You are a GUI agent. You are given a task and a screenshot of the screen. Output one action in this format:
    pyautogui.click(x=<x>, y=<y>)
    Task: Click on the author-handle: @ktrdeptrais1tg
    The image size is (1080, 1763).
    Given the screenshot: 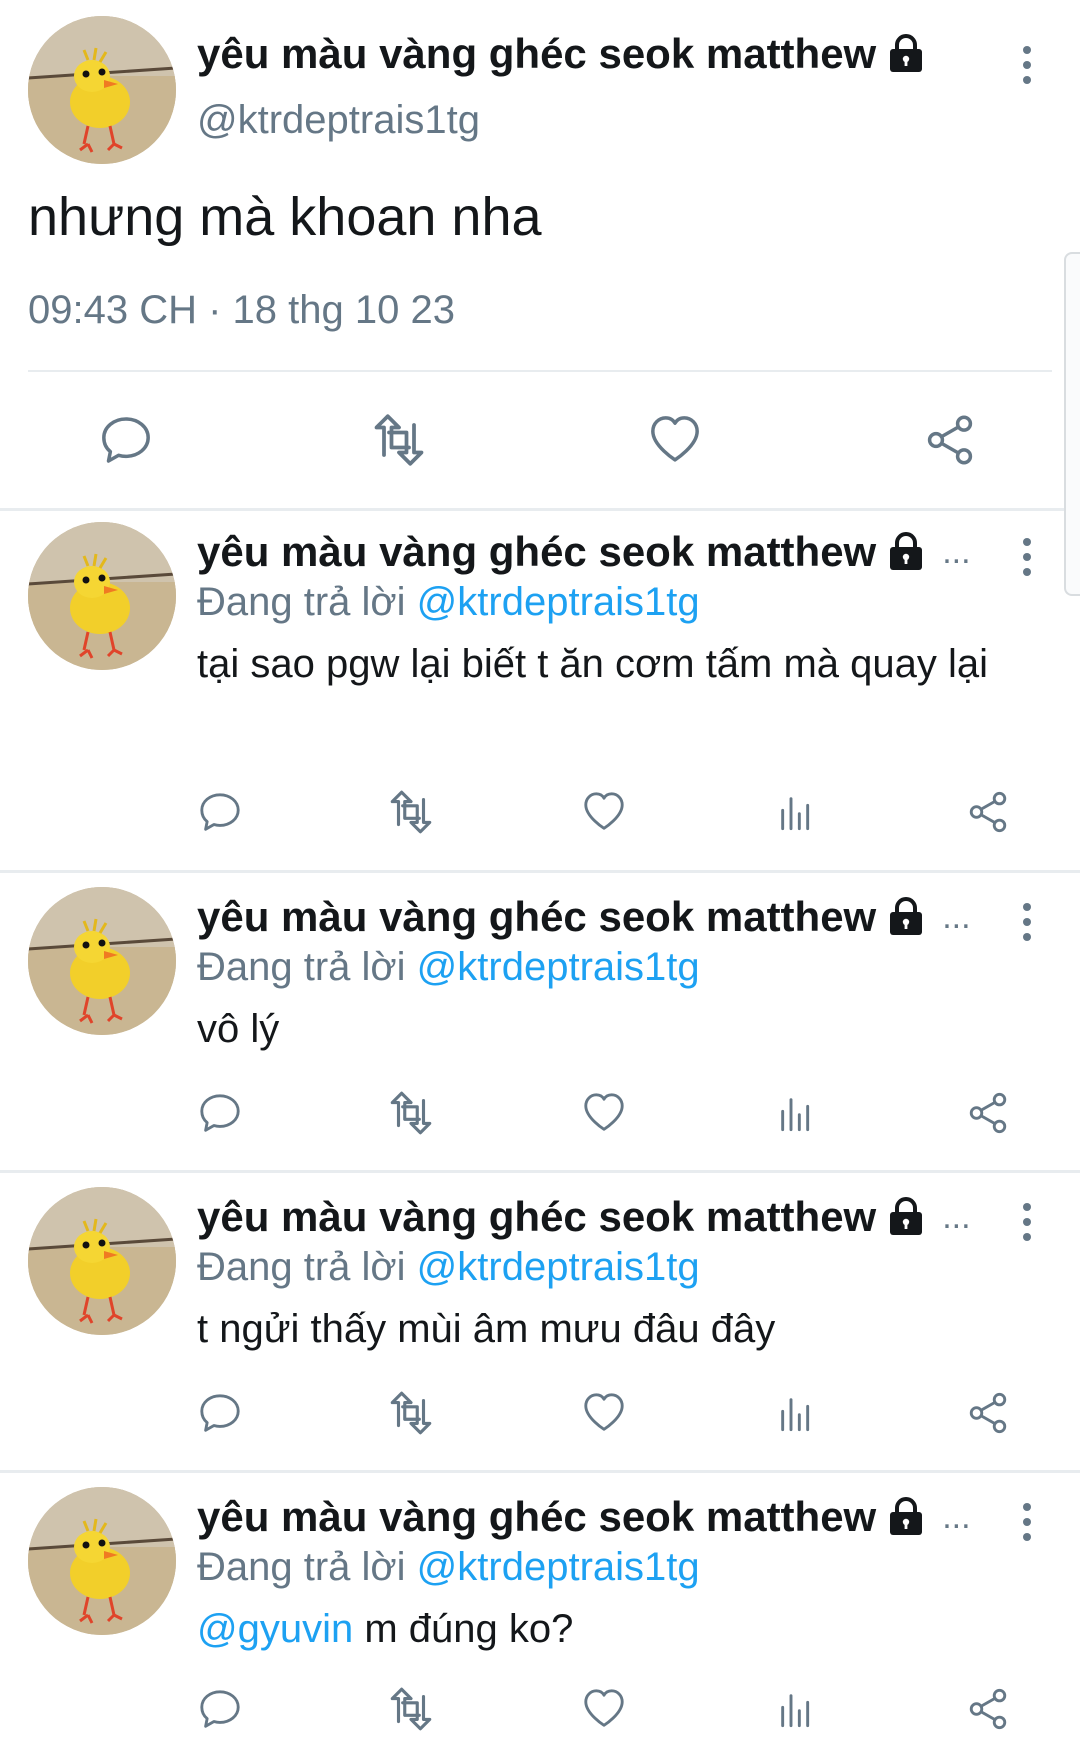 What is the action you would take?
    pyautogui.click(x=338, y=120)
    